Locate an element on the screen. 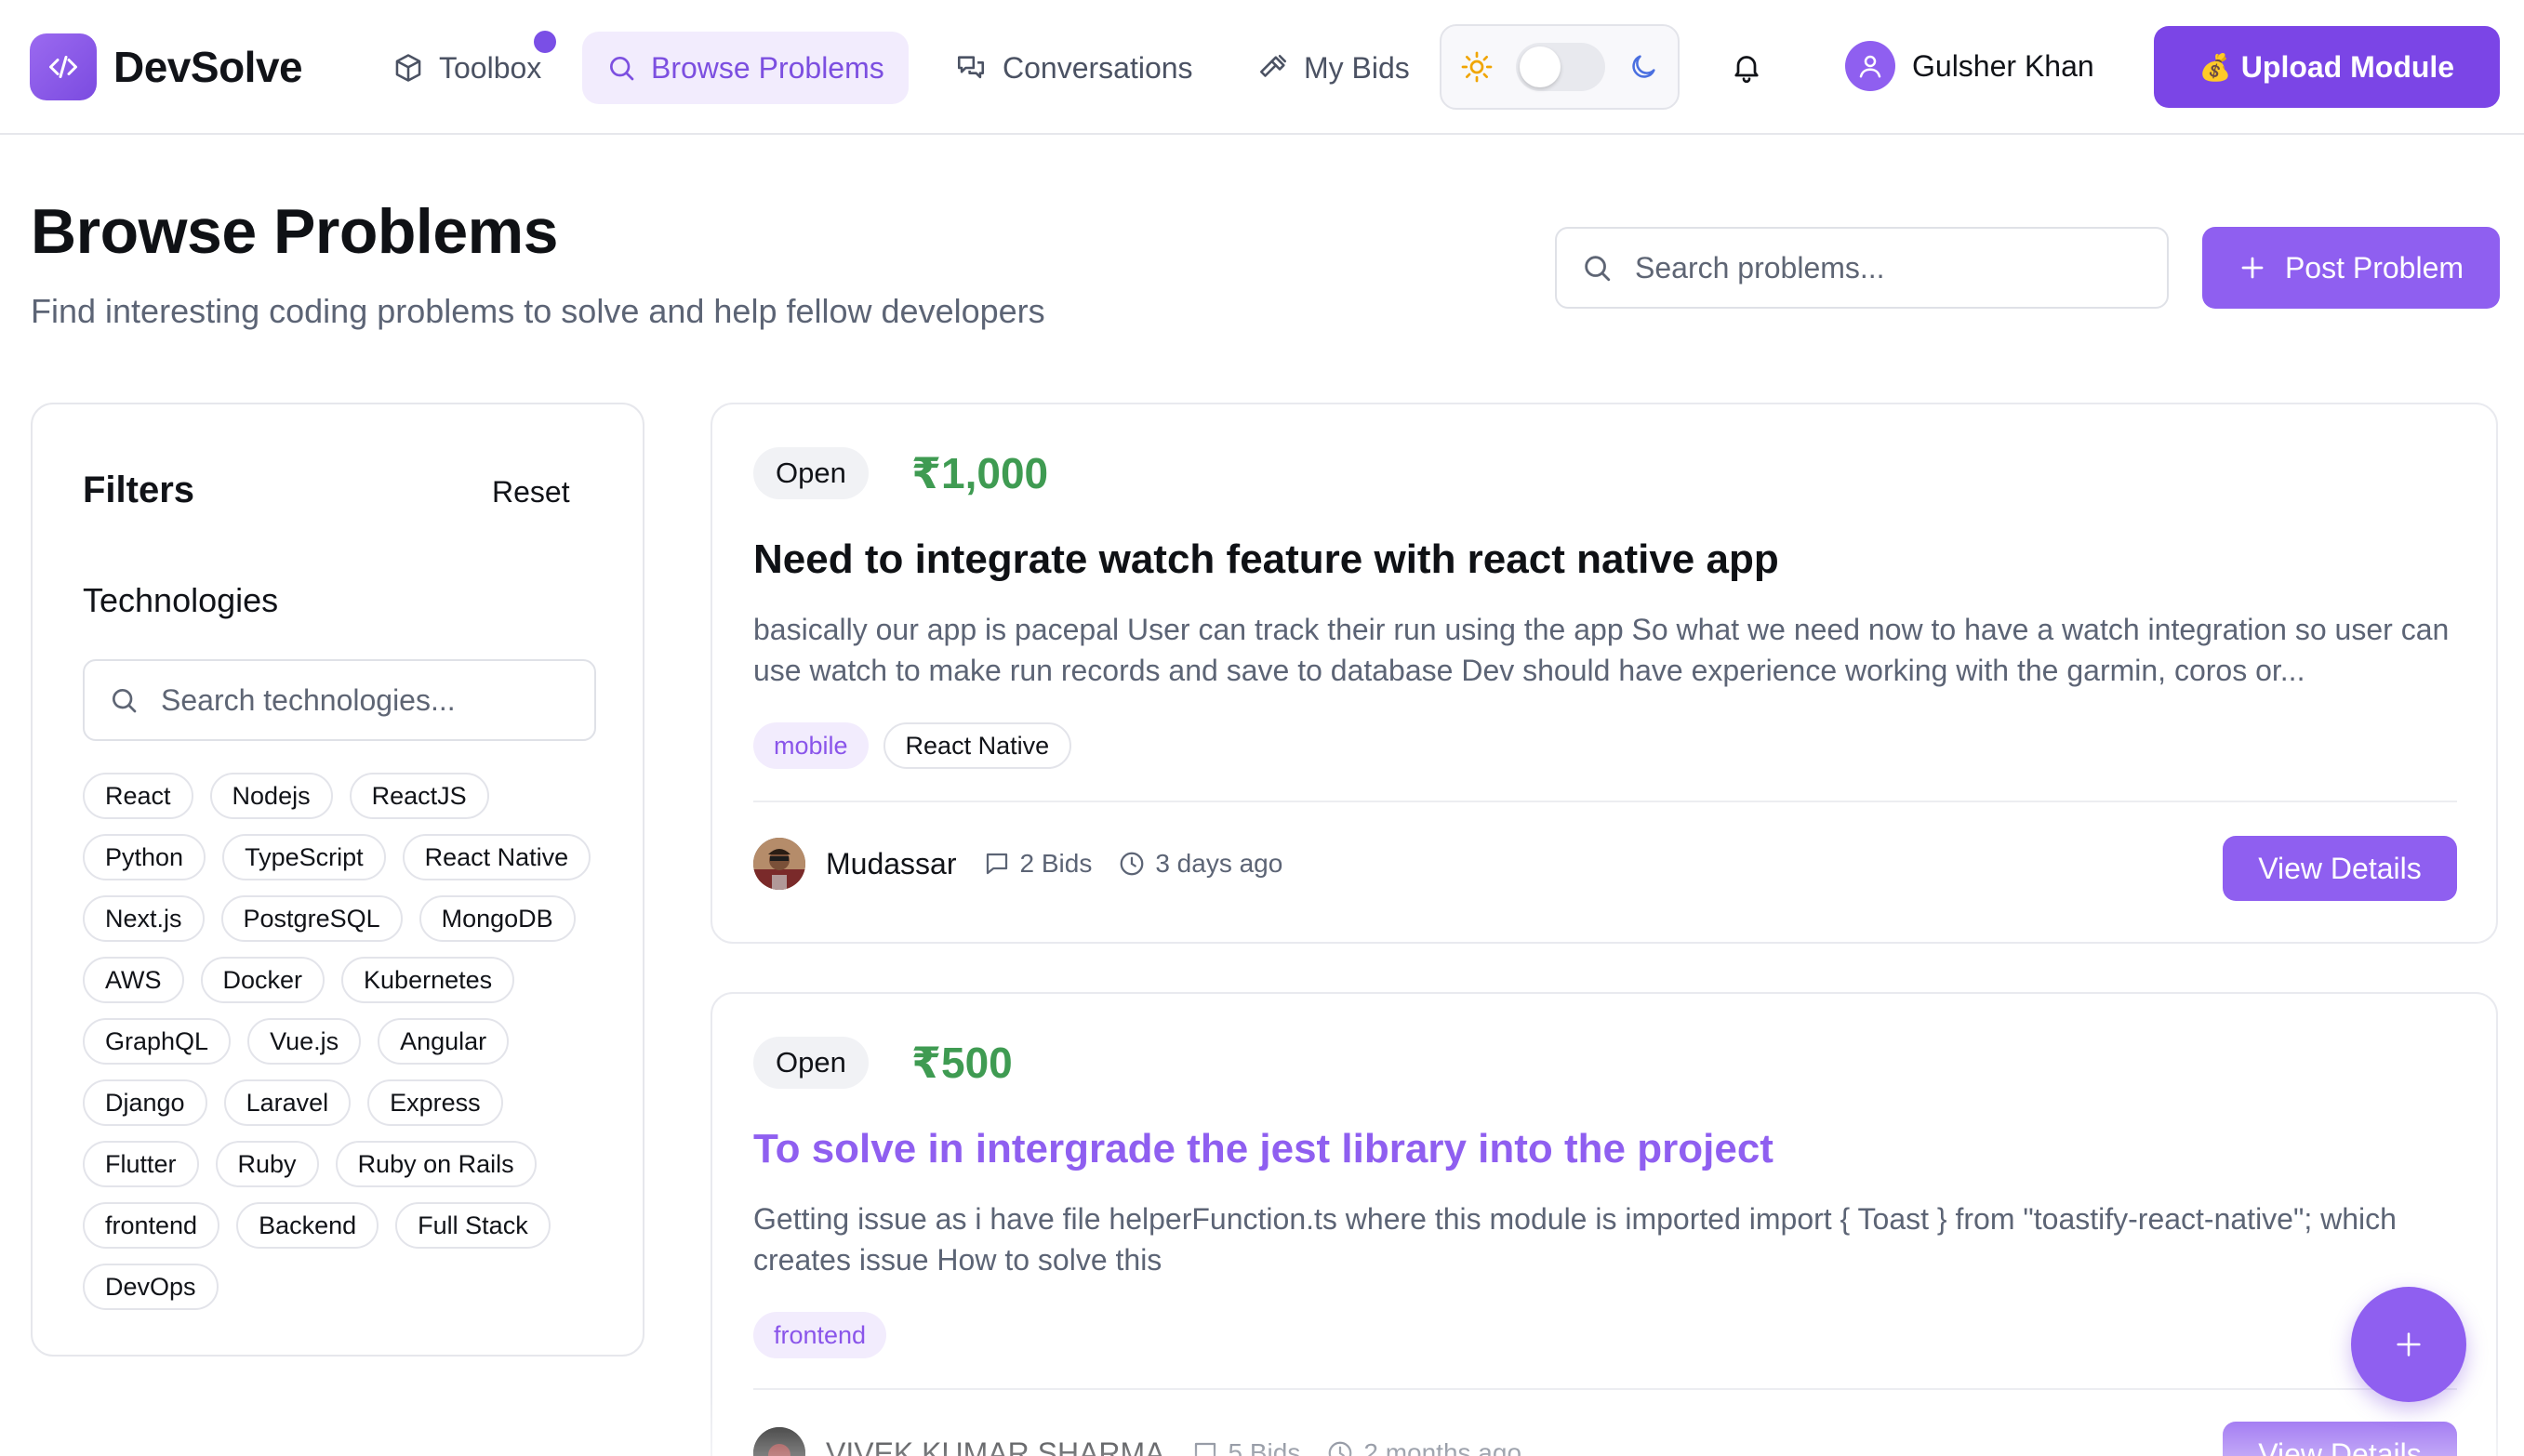 Image resolution: width=2524 pixels, height=1456 pixels. tech-tag: ReactJS is located at coordinates (419, 796).